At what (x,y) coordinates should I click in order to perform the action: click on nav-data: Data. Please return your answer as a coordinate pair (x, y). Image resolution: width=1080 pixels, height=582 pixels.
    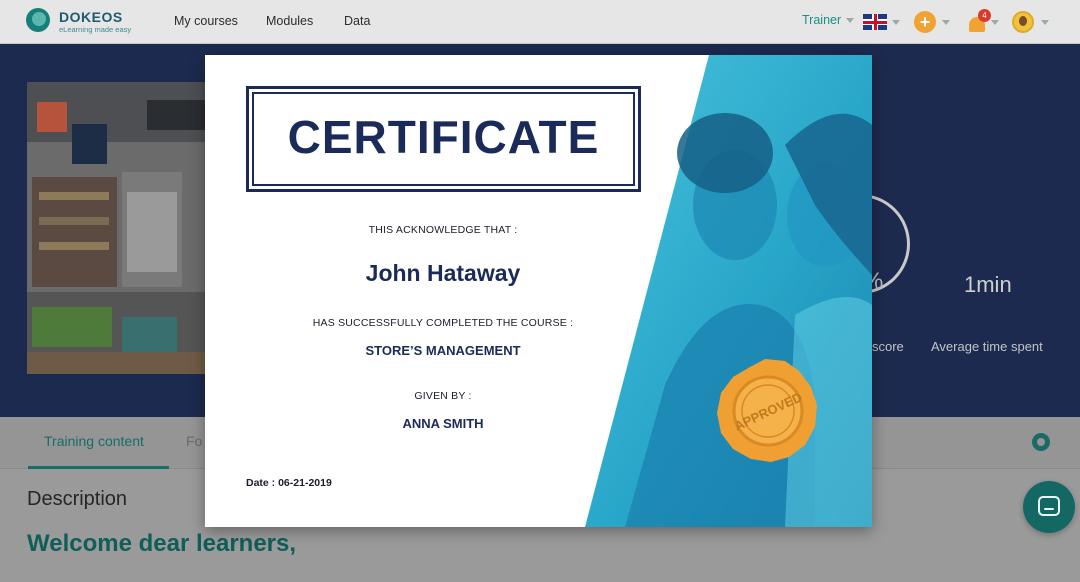
    Looking at the image, I should click on (357, 21).